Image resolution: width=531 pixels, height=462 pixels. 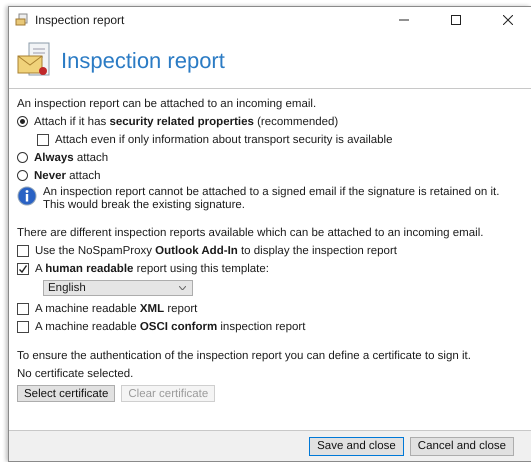 What do you see at coordinates (22, 20) in the screenshot?
I see `envelope-icon` at bounding box center [22, 20].